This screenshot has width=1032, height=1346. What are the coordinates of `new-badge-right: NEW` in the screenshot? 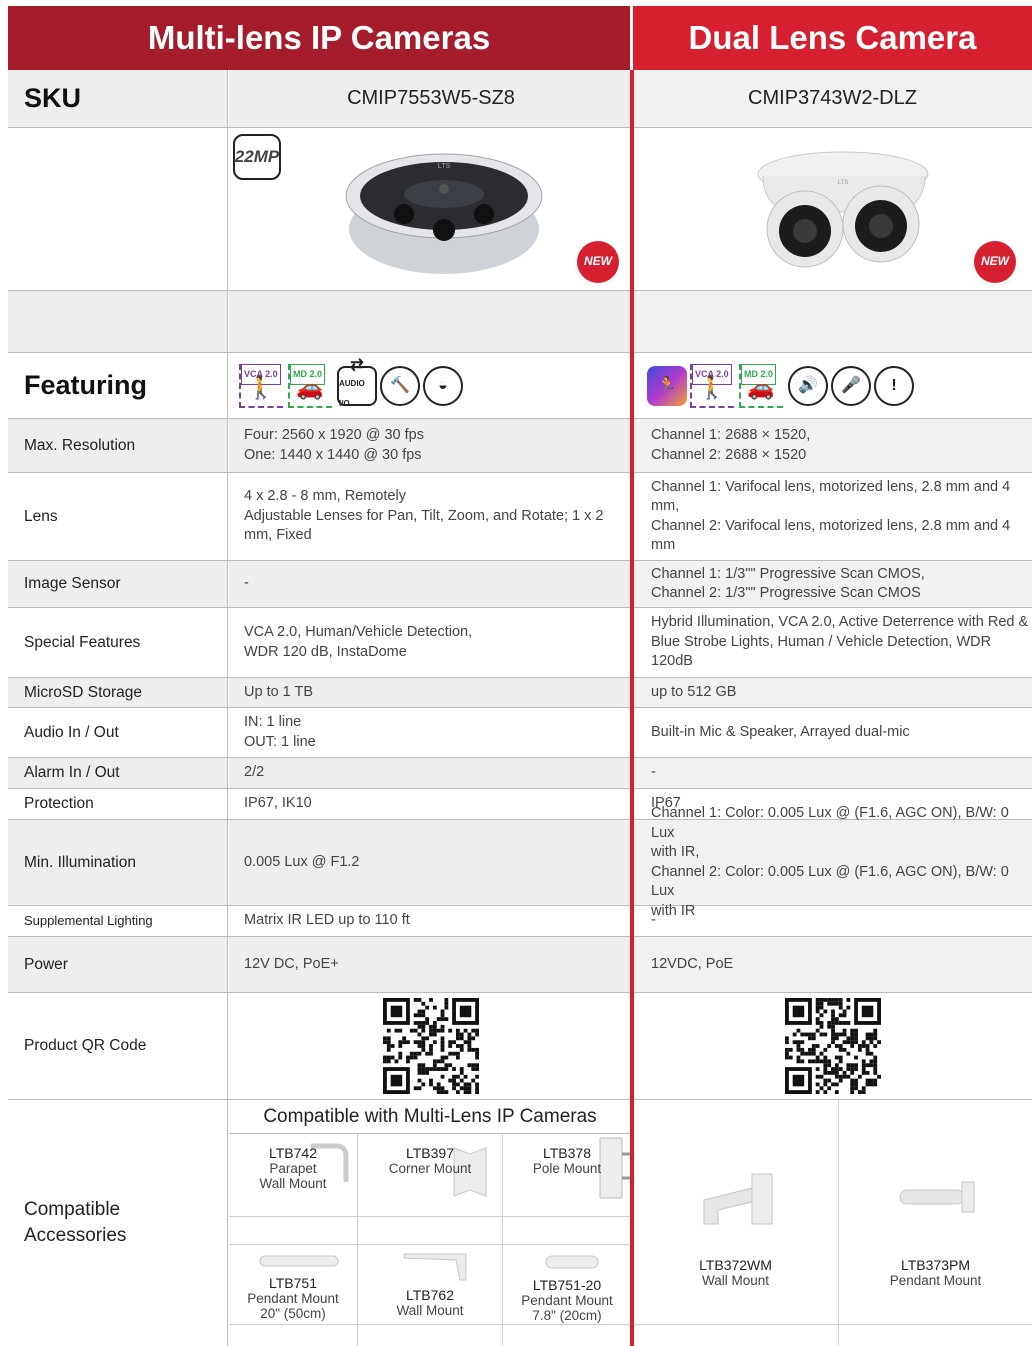 It's located at (995, 262).